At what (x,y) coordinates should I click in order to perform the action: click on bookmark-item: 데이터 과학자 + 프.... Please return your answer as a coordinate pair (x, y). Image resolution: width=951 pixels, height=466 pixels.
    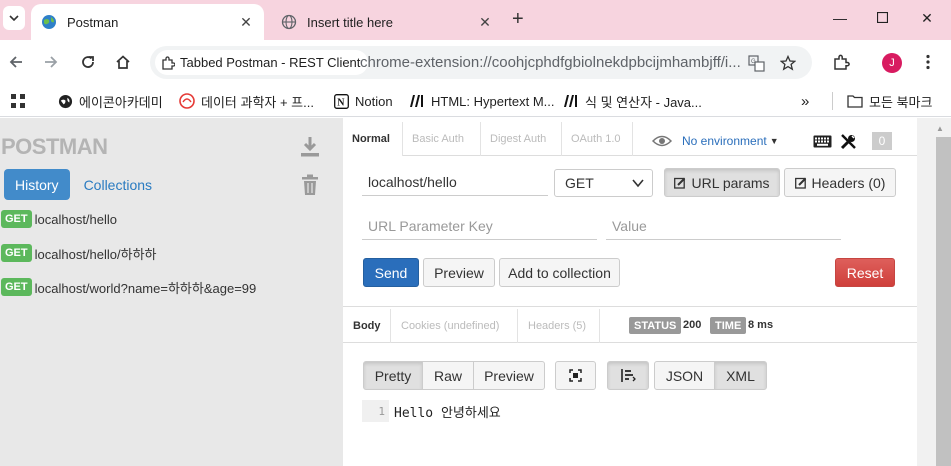
    Looking at the image, I should click on (246, 101).